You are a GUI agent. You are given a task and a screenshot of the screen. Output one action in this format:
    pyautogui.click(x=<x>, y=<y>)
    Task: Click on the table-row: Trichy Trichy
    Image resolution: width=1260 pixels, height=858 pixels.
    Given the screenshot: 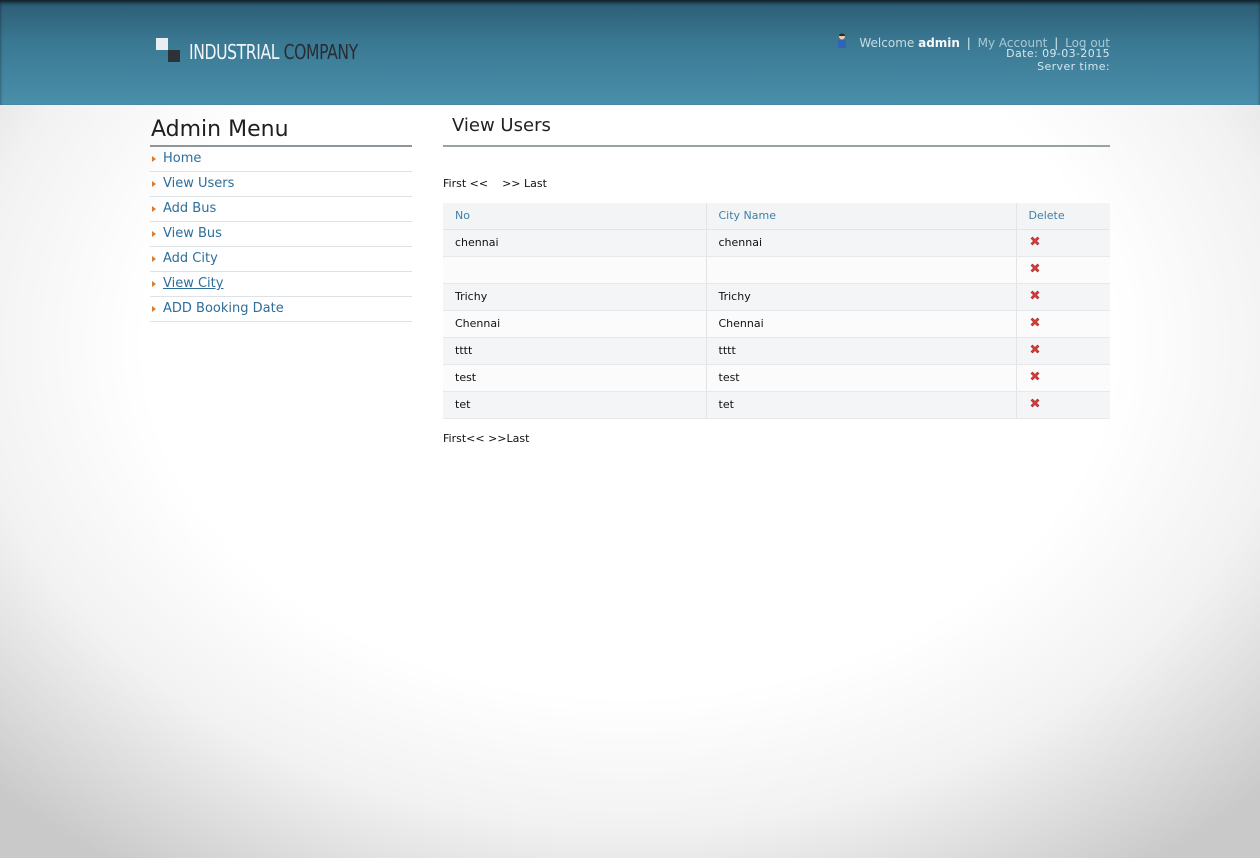 What is the action you would take?
    pyautogui.click(x=776, y=297)
    